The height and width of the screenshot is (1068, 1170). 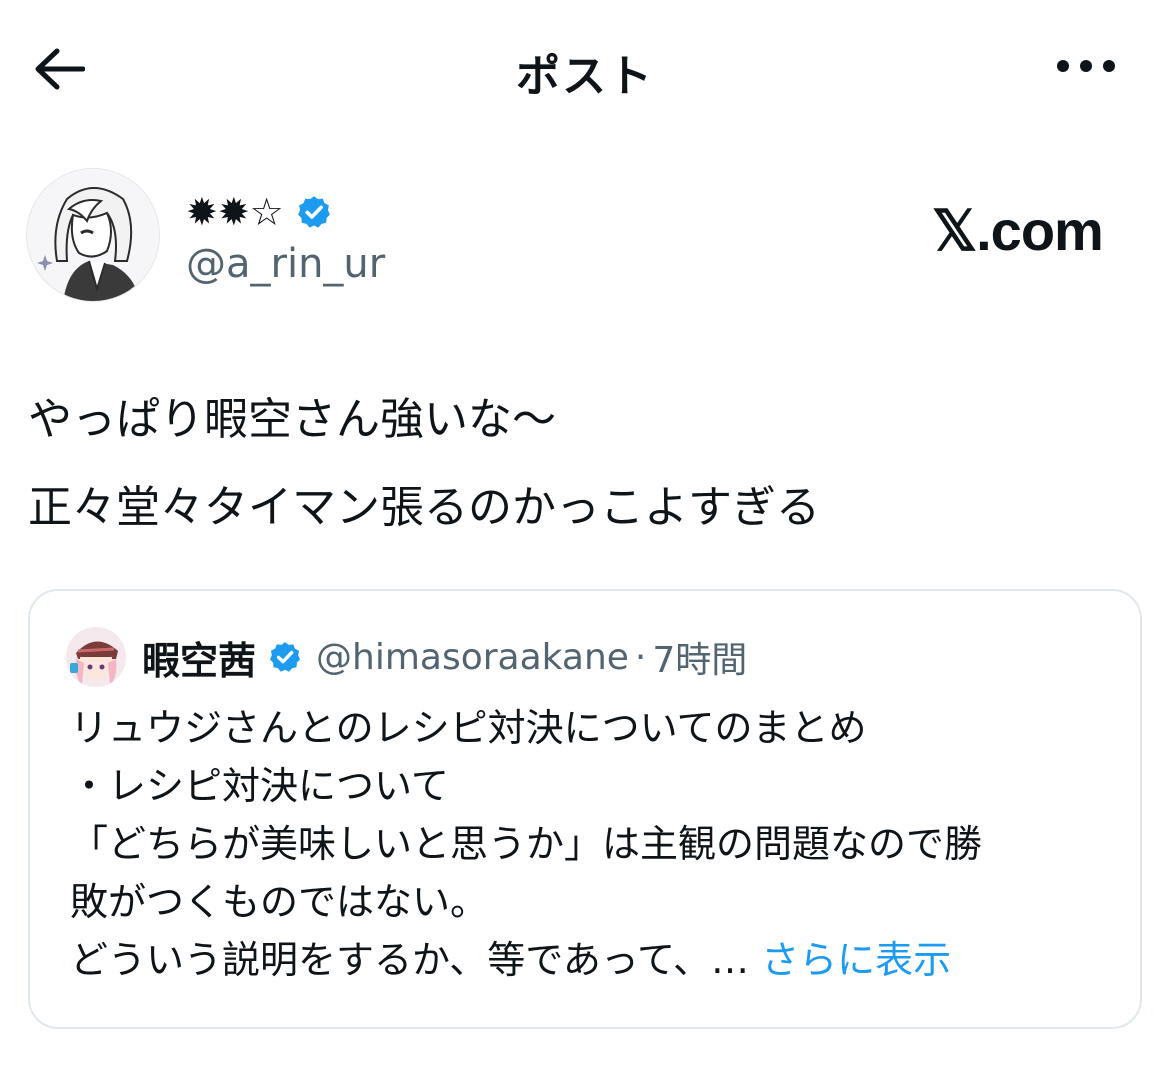 I want to click on quoted-post-header: 暇空茜 @himasoraakane · 7時間, so click(x=406, y=657).